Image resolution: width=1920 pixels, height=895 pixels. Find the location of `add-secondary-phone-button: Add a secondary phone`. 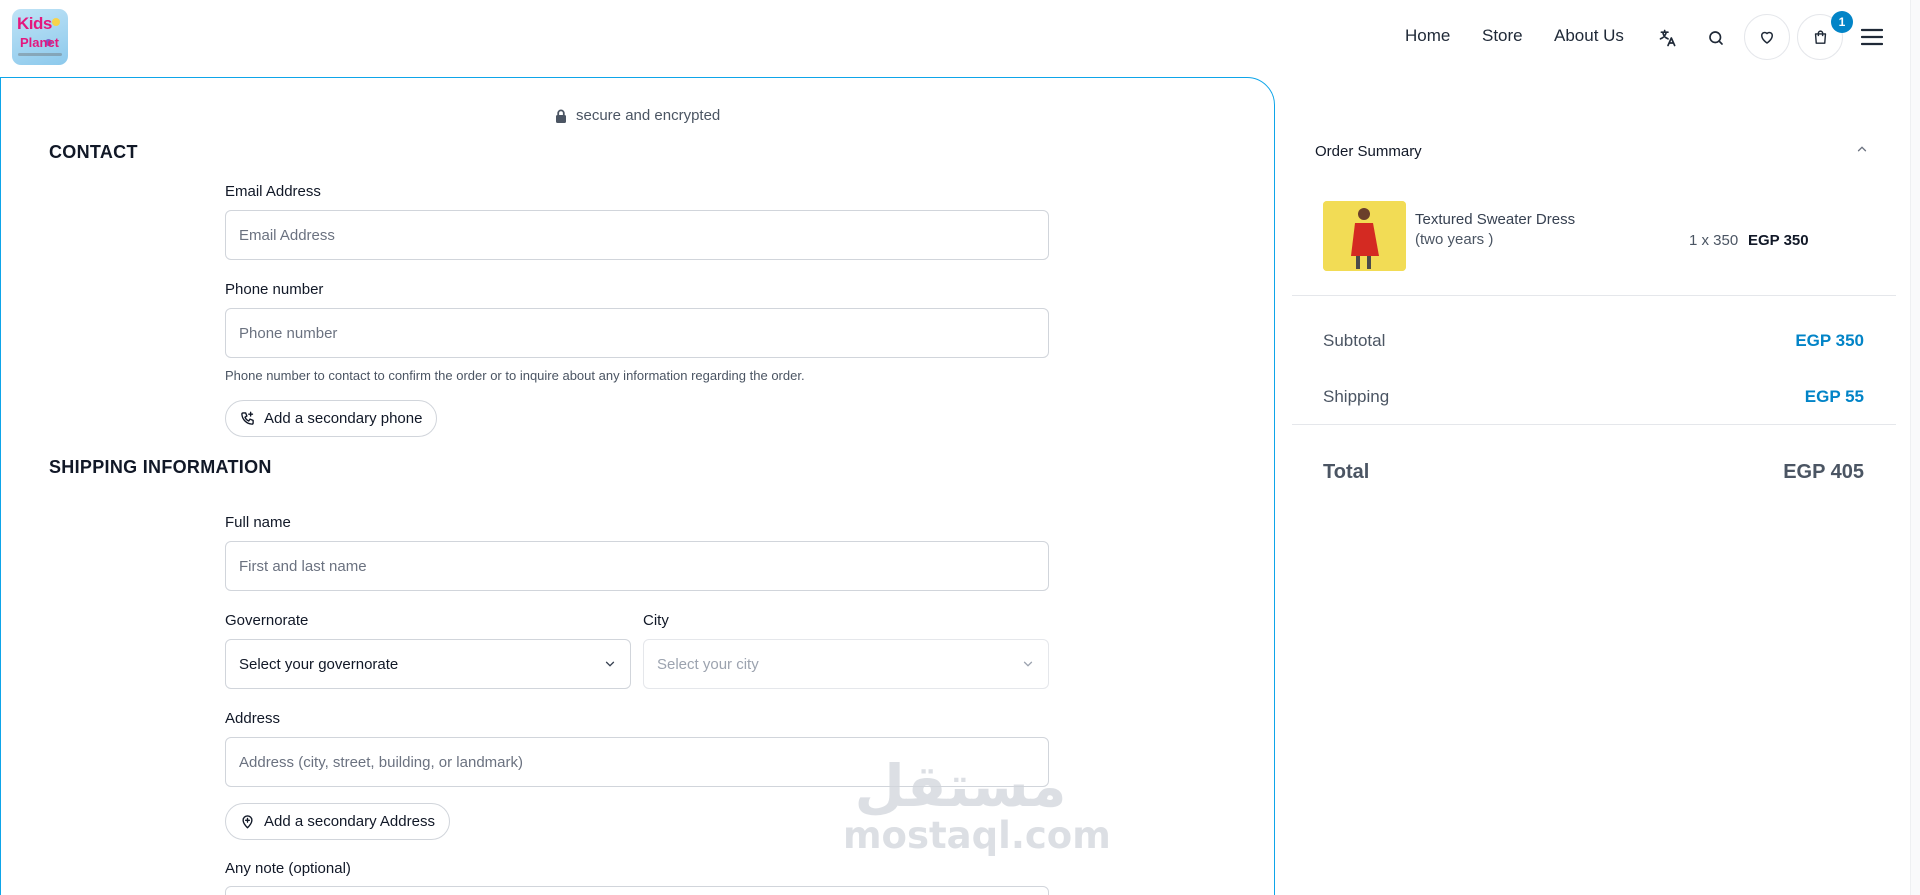

add-secondary-phone-button: Add a secondary phone is located at coordinates (331, 418).